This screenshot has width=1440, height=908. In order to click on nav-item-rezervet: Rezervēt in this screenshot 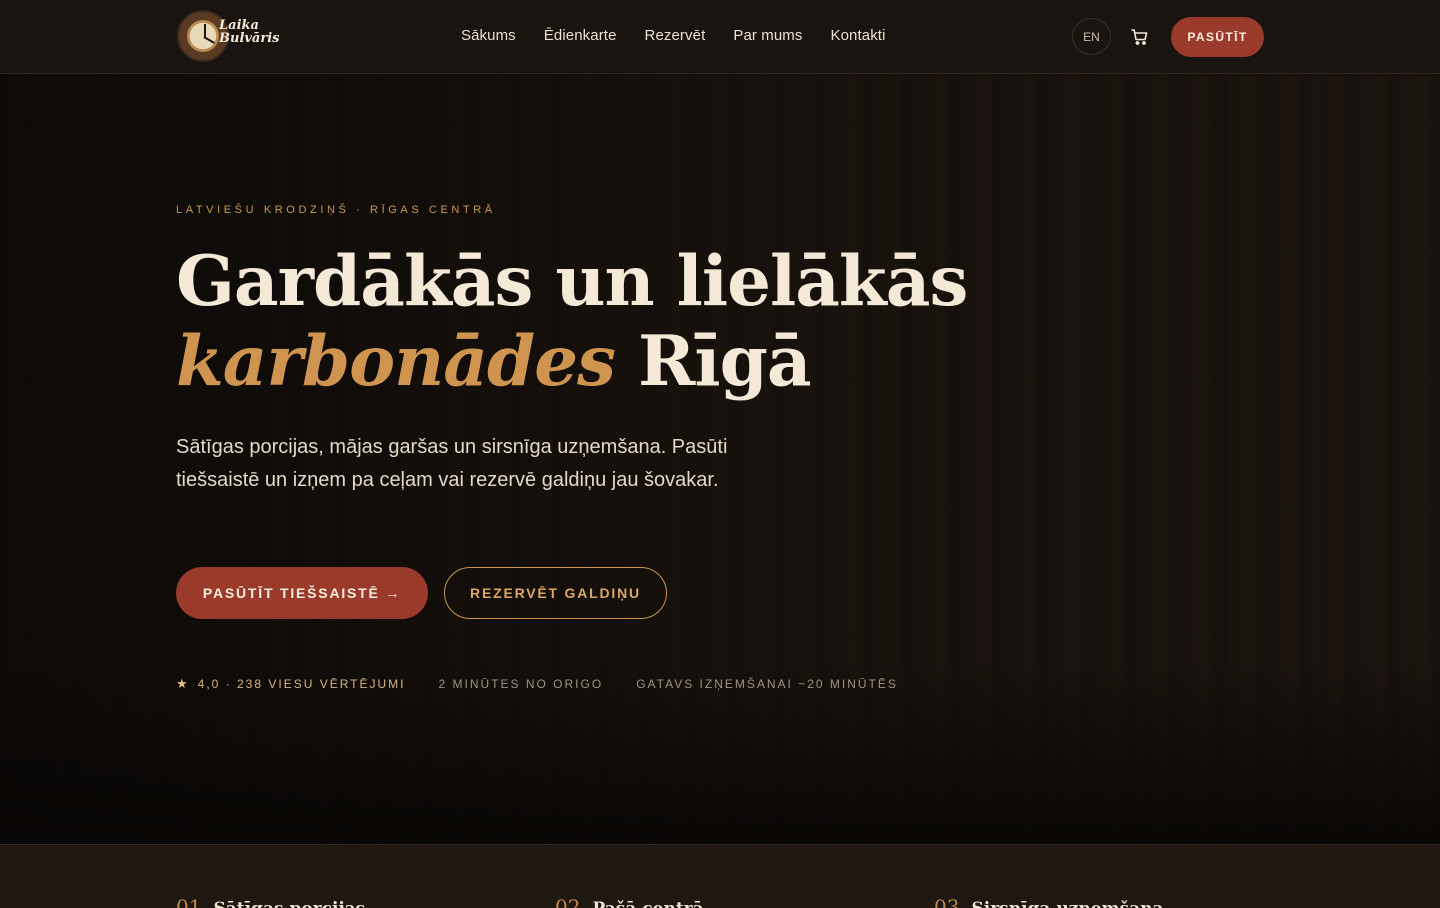, I will do `click(675, 35)`.